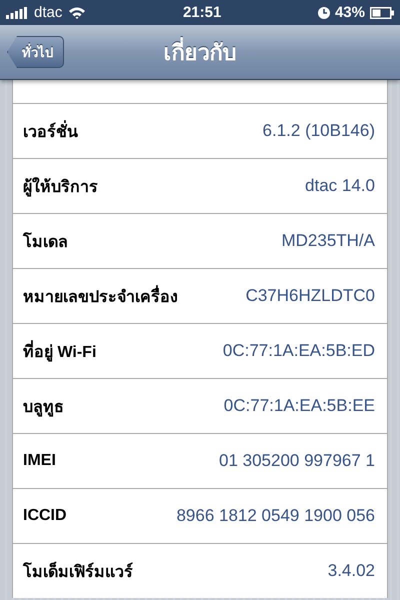 This screenshot has height=600, width=400. Describe the element at coordinates (48, 12) in the screenshot. I see `carrier-name: dtac` at that location.